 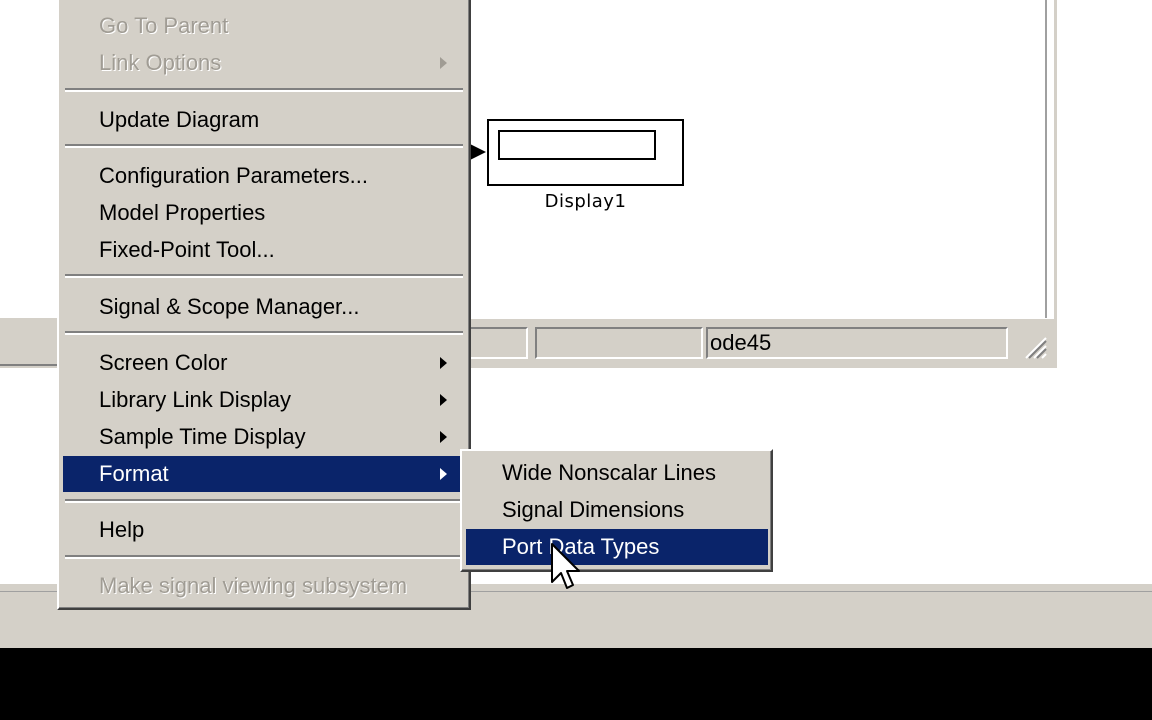 I want to click on letterbox, so click(x=576, y=684).